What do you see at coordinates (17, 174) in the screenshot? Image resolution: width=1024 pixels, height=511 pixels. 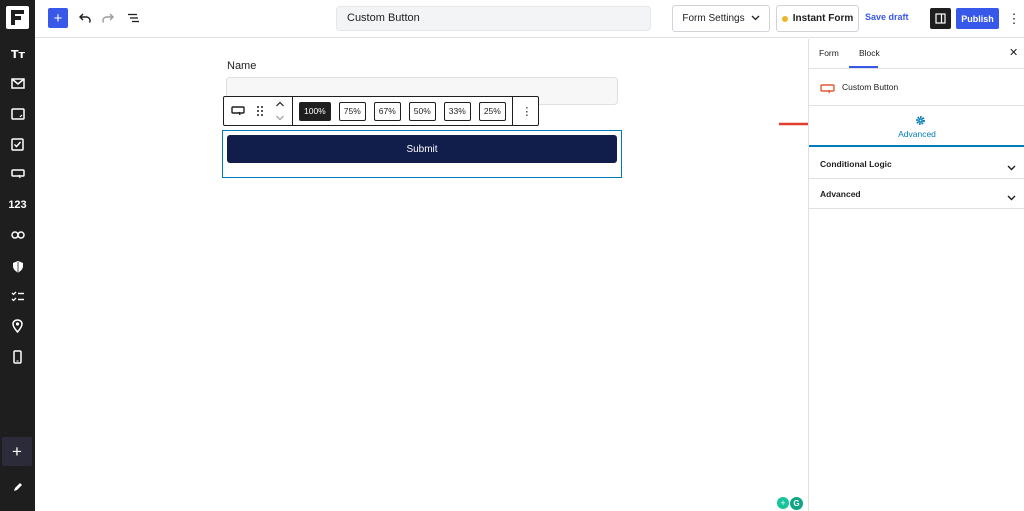 I see `button-block-icon` at bounding box center [17, 174].